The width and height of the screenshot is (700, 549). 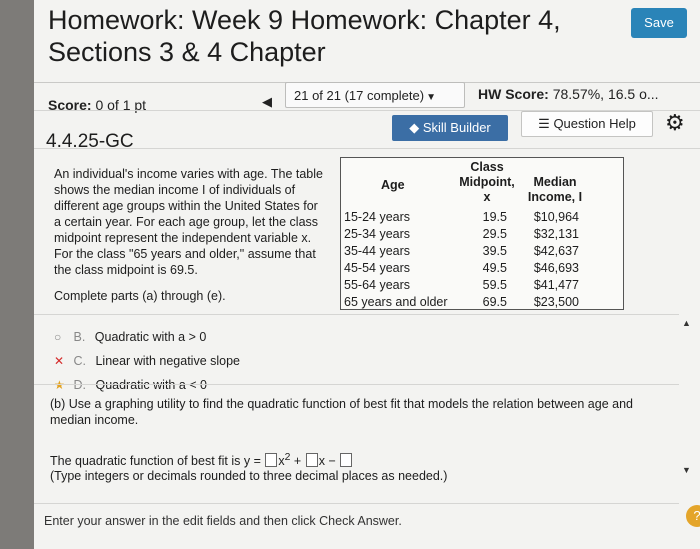 I want to click on coefficient-b-input, so click(x=311, y=460).